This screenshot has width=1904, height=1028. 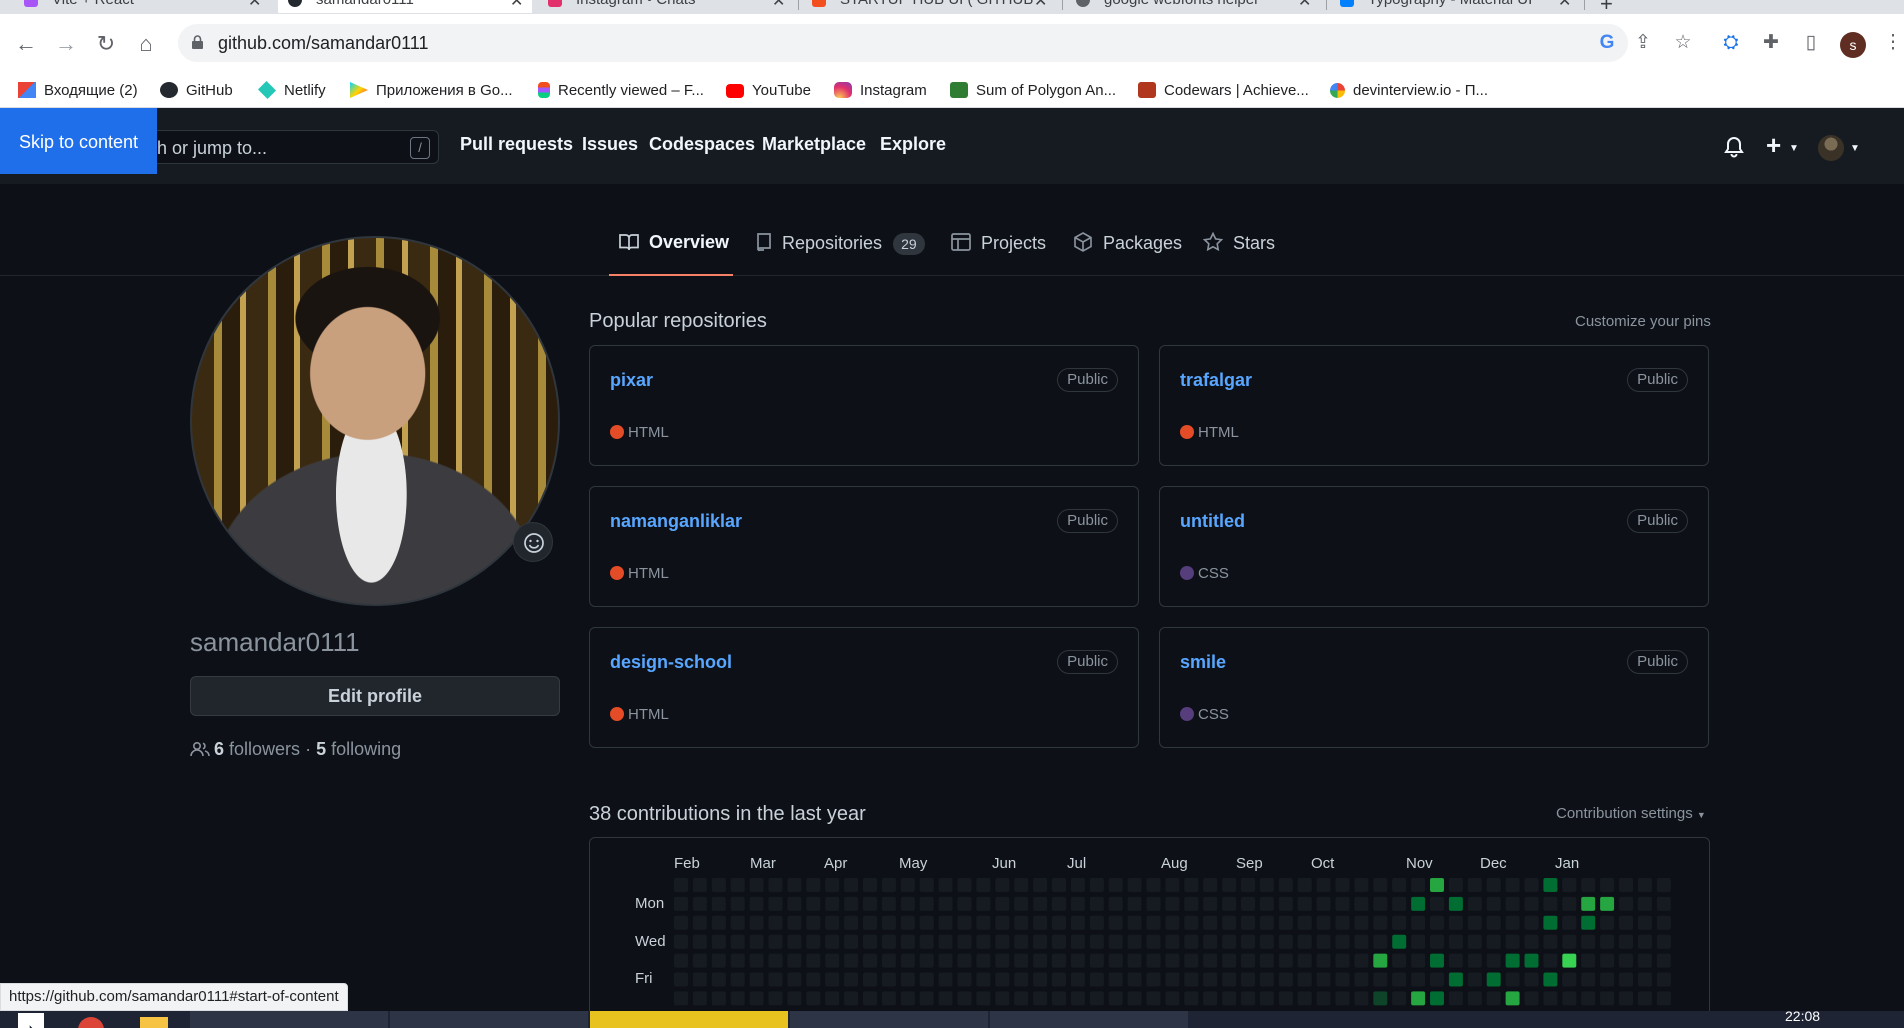 What do you see at coordinates (375, 696) in the screenshot?
I see `edit-profile-button: Edit profile` at bounding box center [375, 696].